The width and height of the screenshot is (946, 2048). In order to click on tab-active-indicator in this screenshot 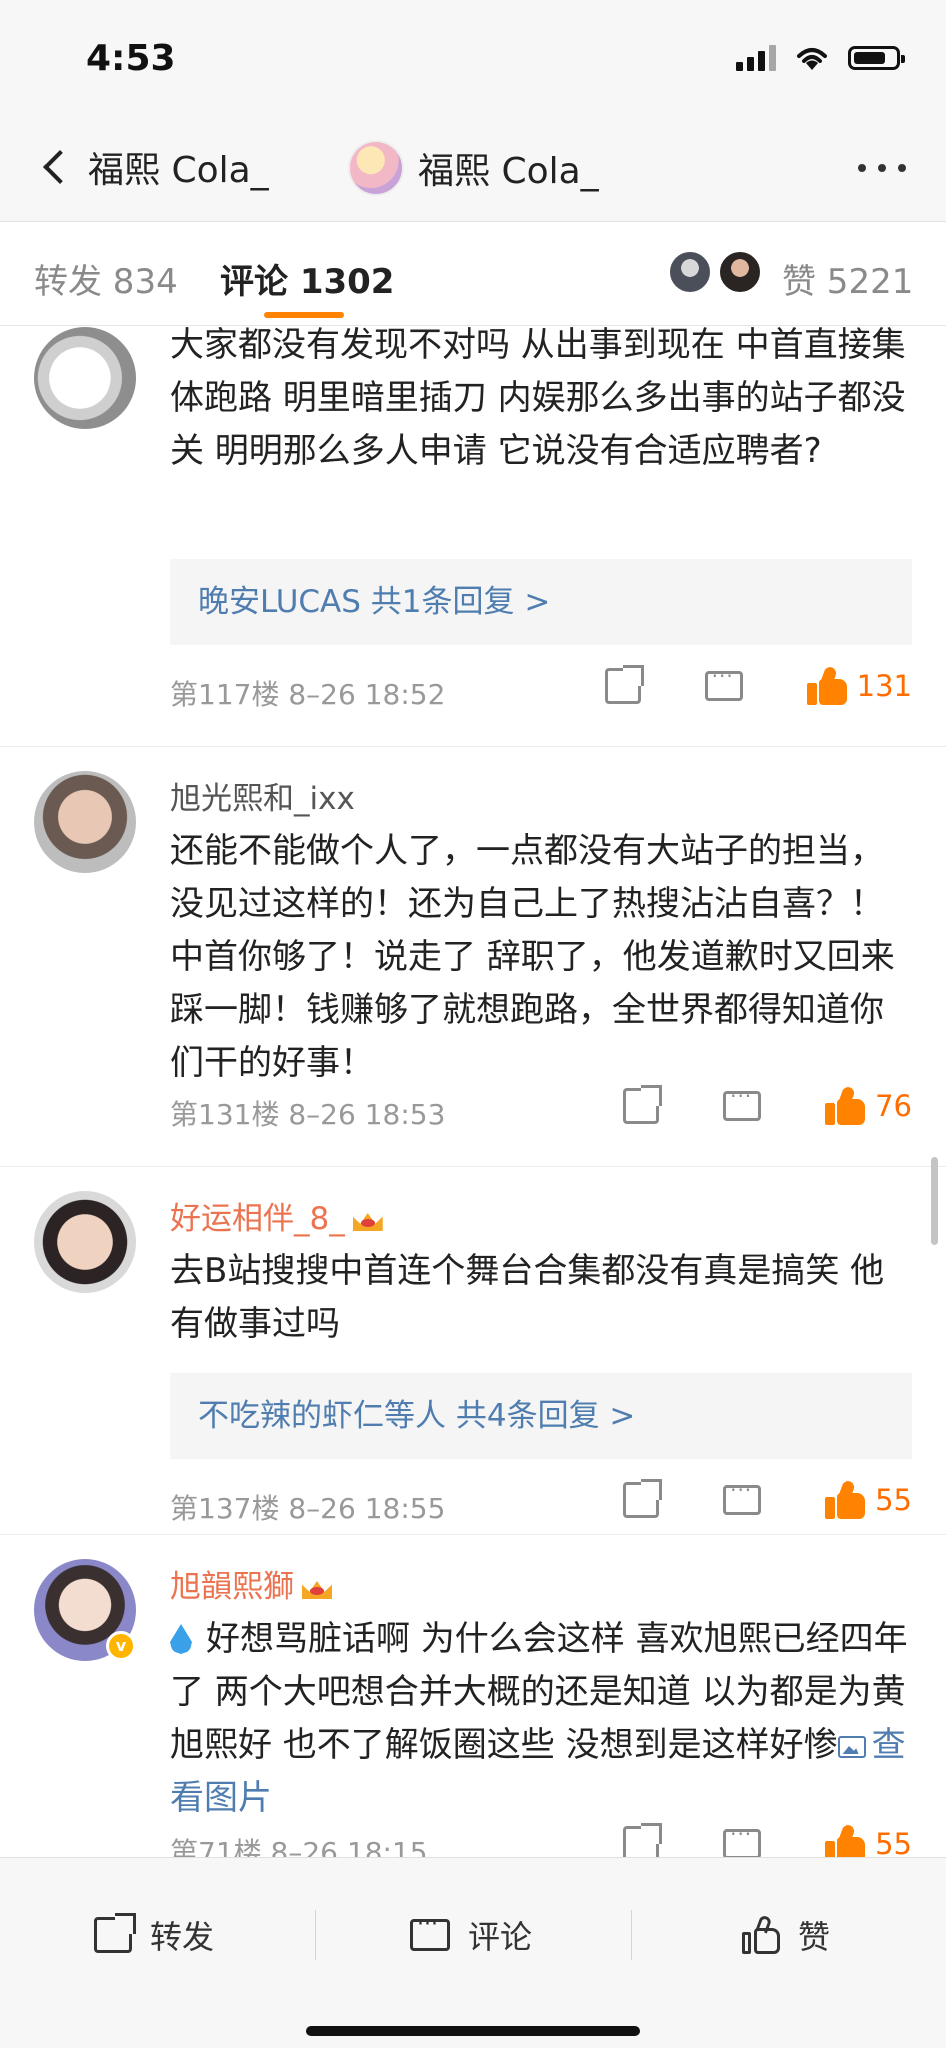, I will do `click(304, 315)`.